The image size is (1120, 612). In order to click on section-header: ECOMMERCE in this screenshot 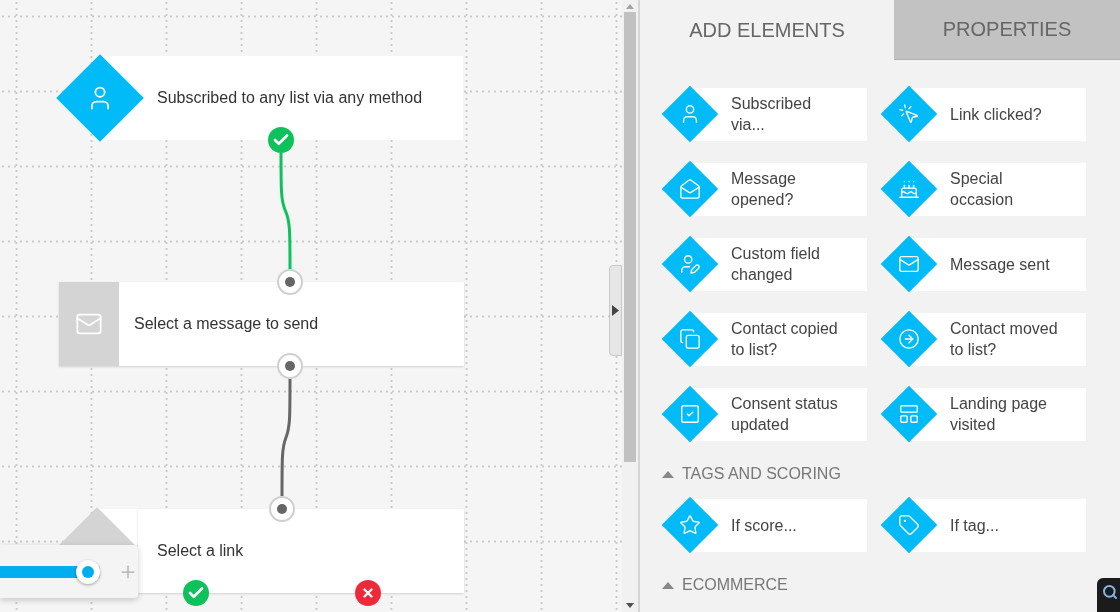, I will do `click(725, 585)`.